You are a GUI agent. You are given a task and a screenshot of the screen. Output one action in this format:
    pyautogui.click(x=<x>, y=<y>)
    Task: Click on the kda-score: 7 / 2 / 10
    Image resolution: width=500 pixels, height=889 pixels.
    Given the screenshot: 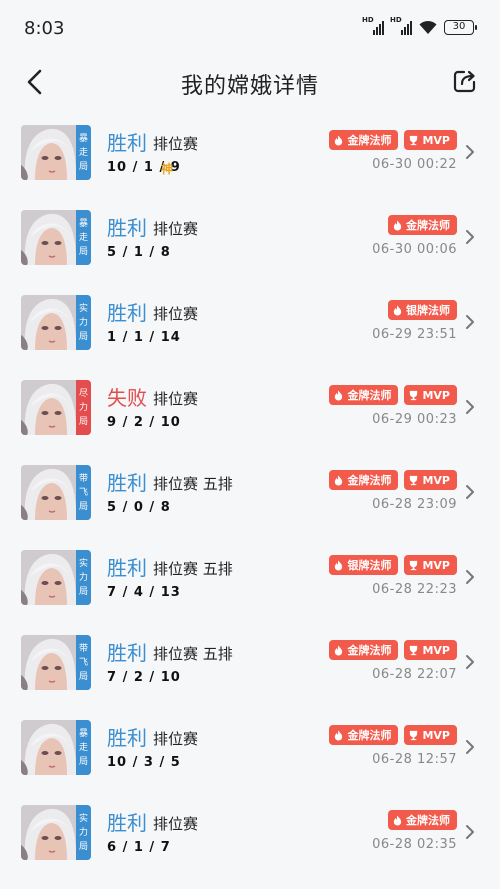 What is the action you would take?
    pyautogui.click(x=144, y=677)
    